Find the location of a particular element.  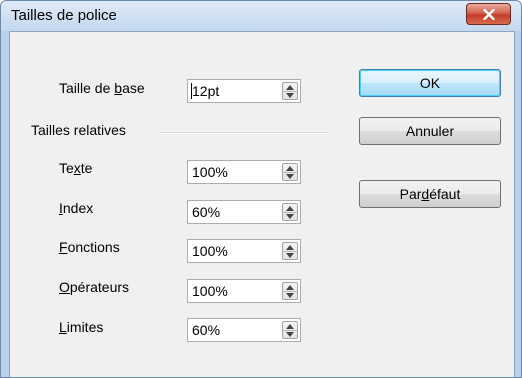

close-icon is located at coordinates (488, 14).